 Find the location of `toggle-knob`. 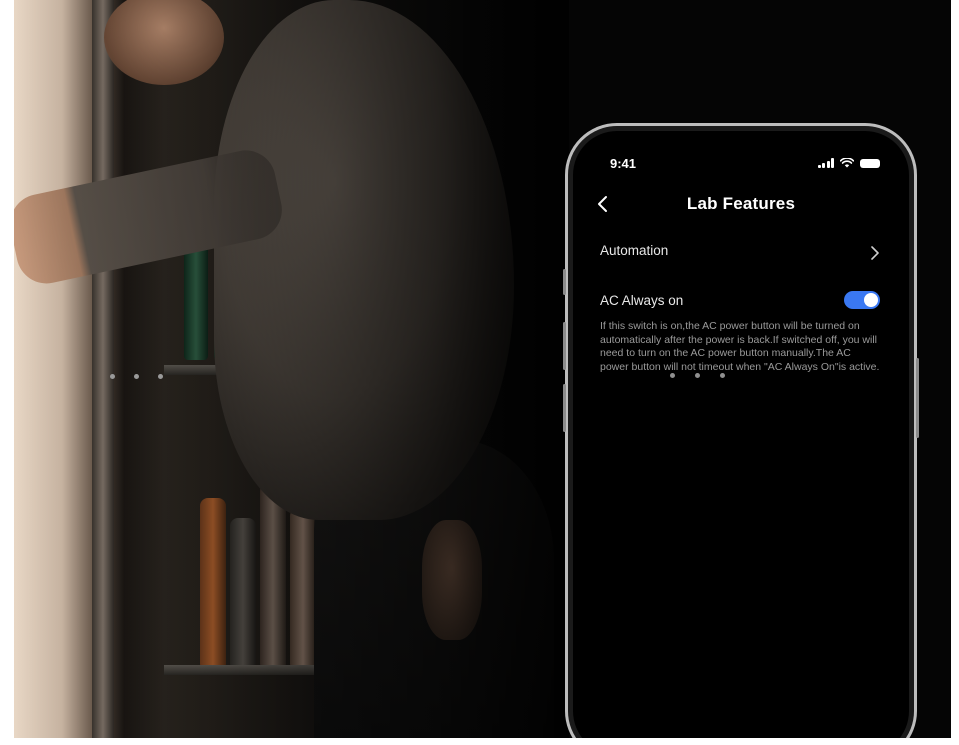

toggle-knob is located at coordinates (871, 300).